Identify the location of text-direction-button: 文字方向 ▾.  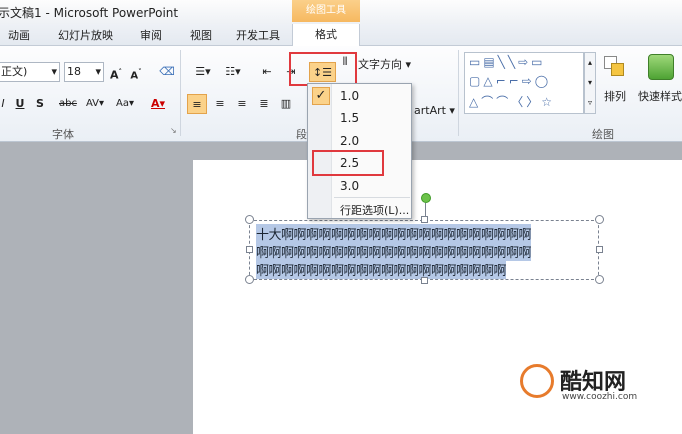
(384, 64).